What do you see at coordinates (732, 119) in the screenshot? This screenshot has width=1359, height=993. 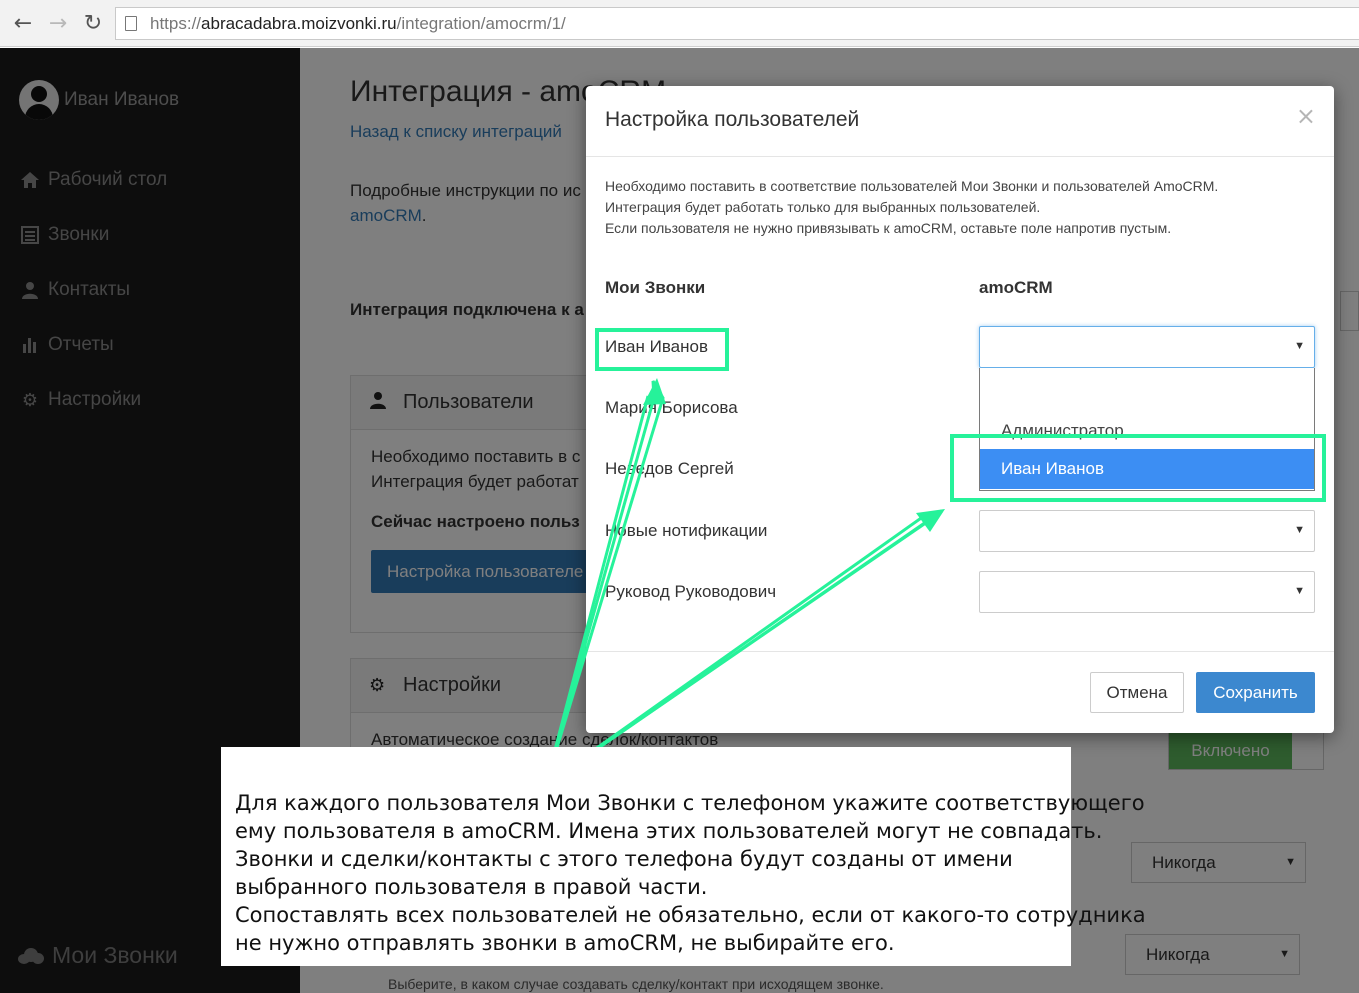 I see `modal-title: Настройка пользователей` at bounding box center [732, 119].